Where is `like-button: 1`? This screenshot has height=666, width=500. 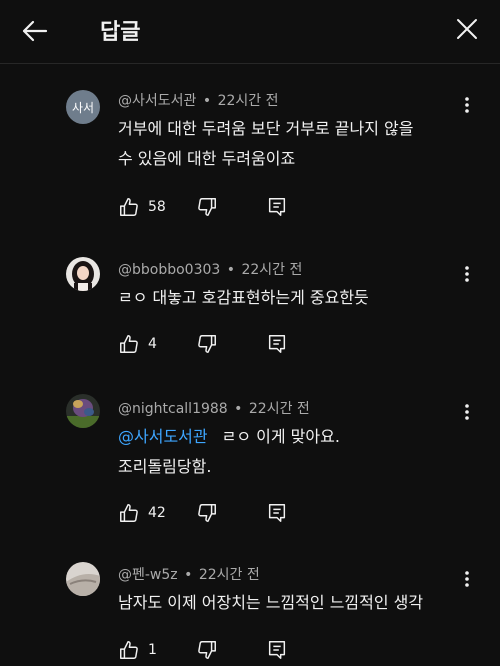
like-button: 1 is located at coordinates (137, 650).